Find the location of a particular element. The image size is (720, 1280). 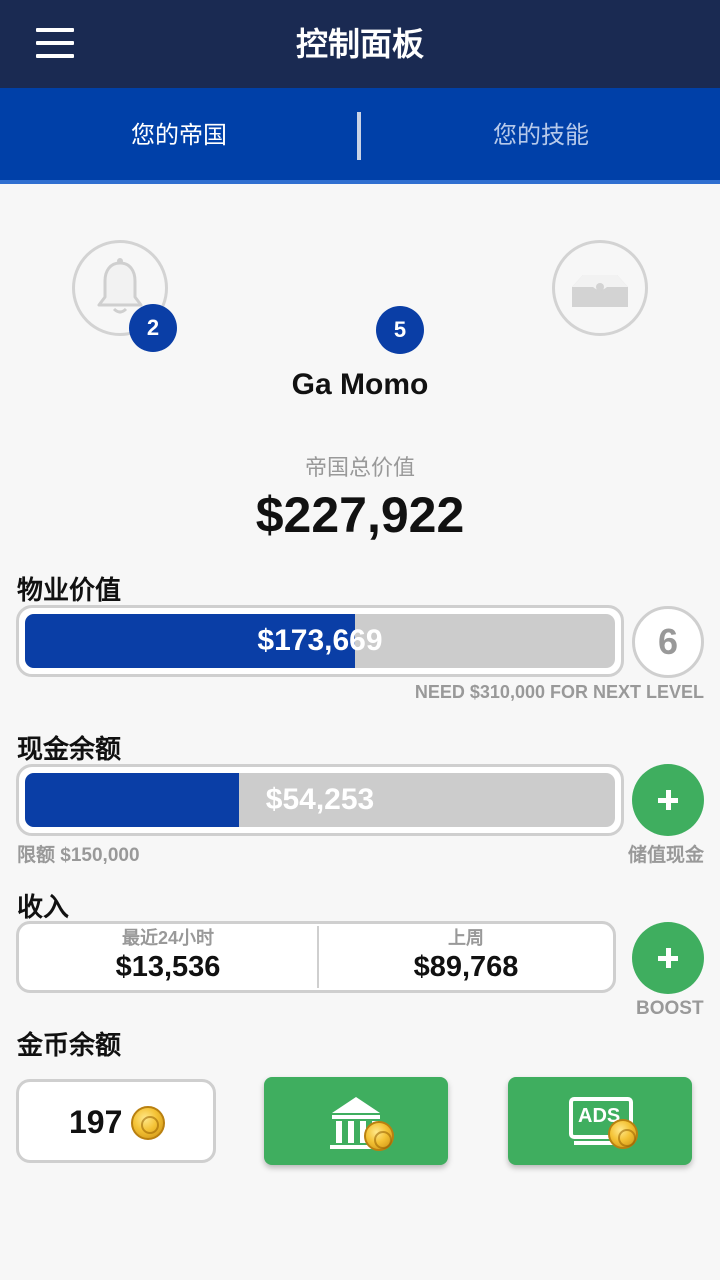

income-last-24h: 最近24小时 $13,536 is located at coordinates (168, 957).